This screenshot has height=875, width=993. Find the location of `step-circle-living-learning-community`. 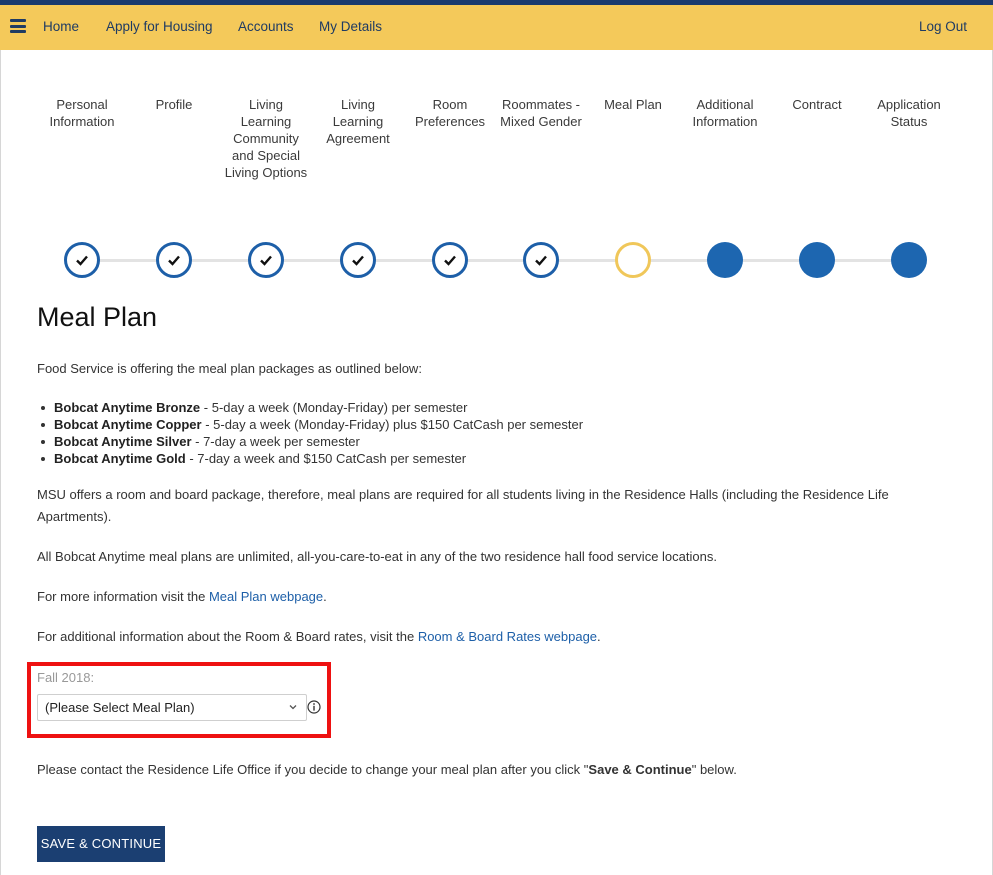

step-circle-living-learning-community is located at coordinates (266, 260).